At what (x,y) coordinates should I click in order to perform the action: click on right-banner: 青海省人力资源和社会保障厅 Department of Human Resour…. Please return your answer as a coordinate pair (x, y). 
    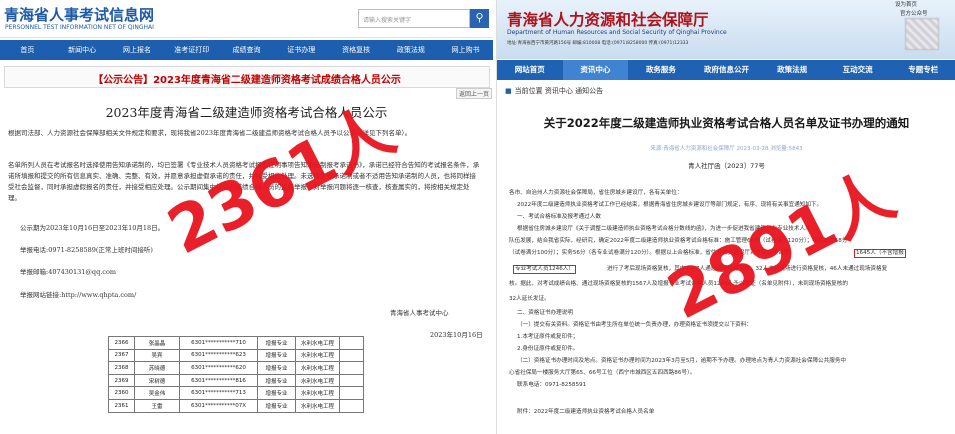
    Looking at the image, I should click on (726, 29).